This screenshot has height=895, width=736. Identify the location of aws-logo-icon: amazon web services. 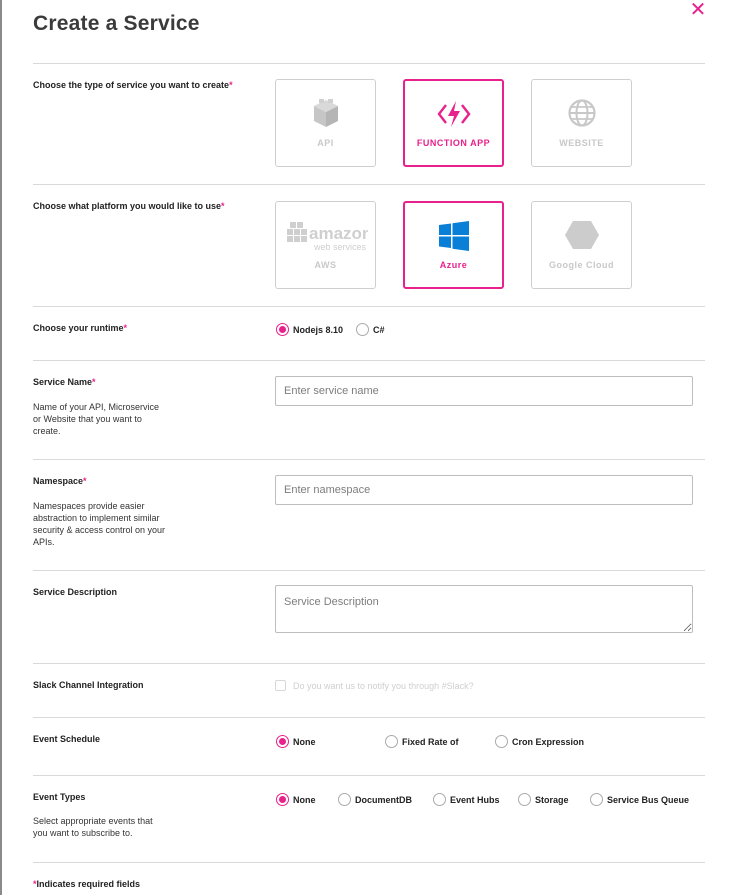
(325, 236).